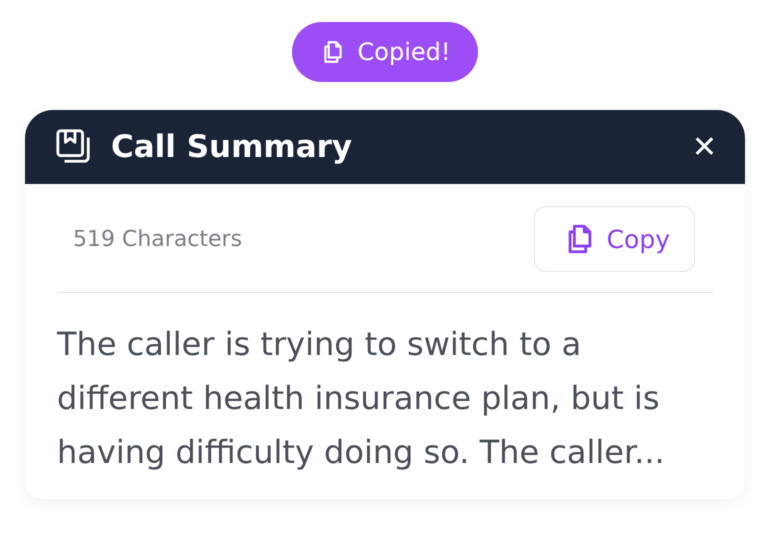 Image resolution: width=770 pixels, height=535 pixels. Describe the element at coordinates (385, 52) in the screenshot. I see `copied-toast: Copied!` at that location.